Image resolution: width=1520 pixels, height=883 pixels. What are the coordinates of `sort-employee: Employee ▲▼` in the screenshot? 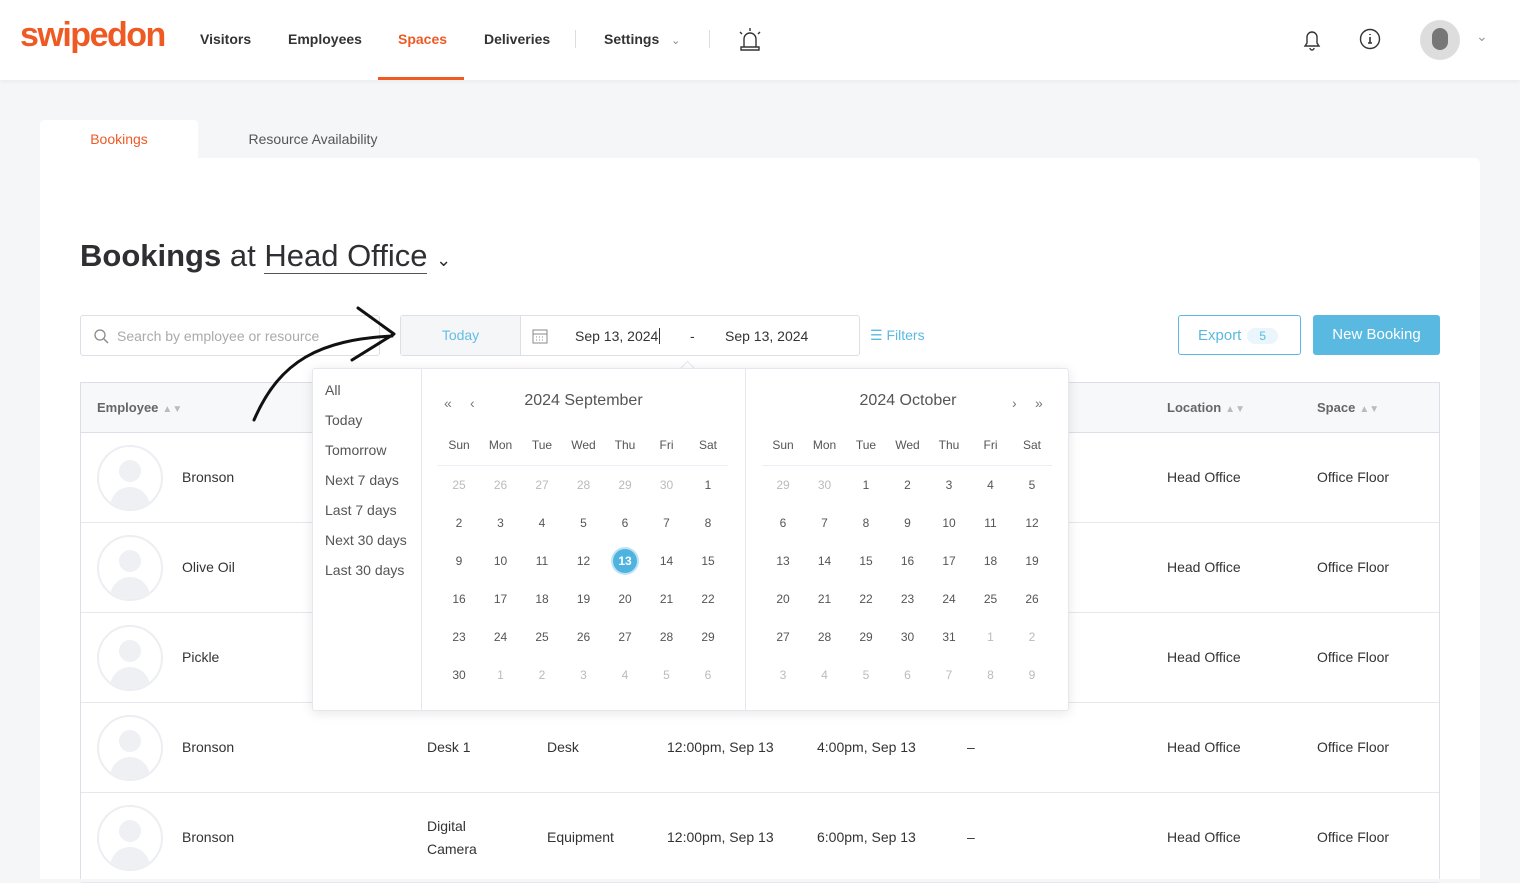 It's located at (139, 407).